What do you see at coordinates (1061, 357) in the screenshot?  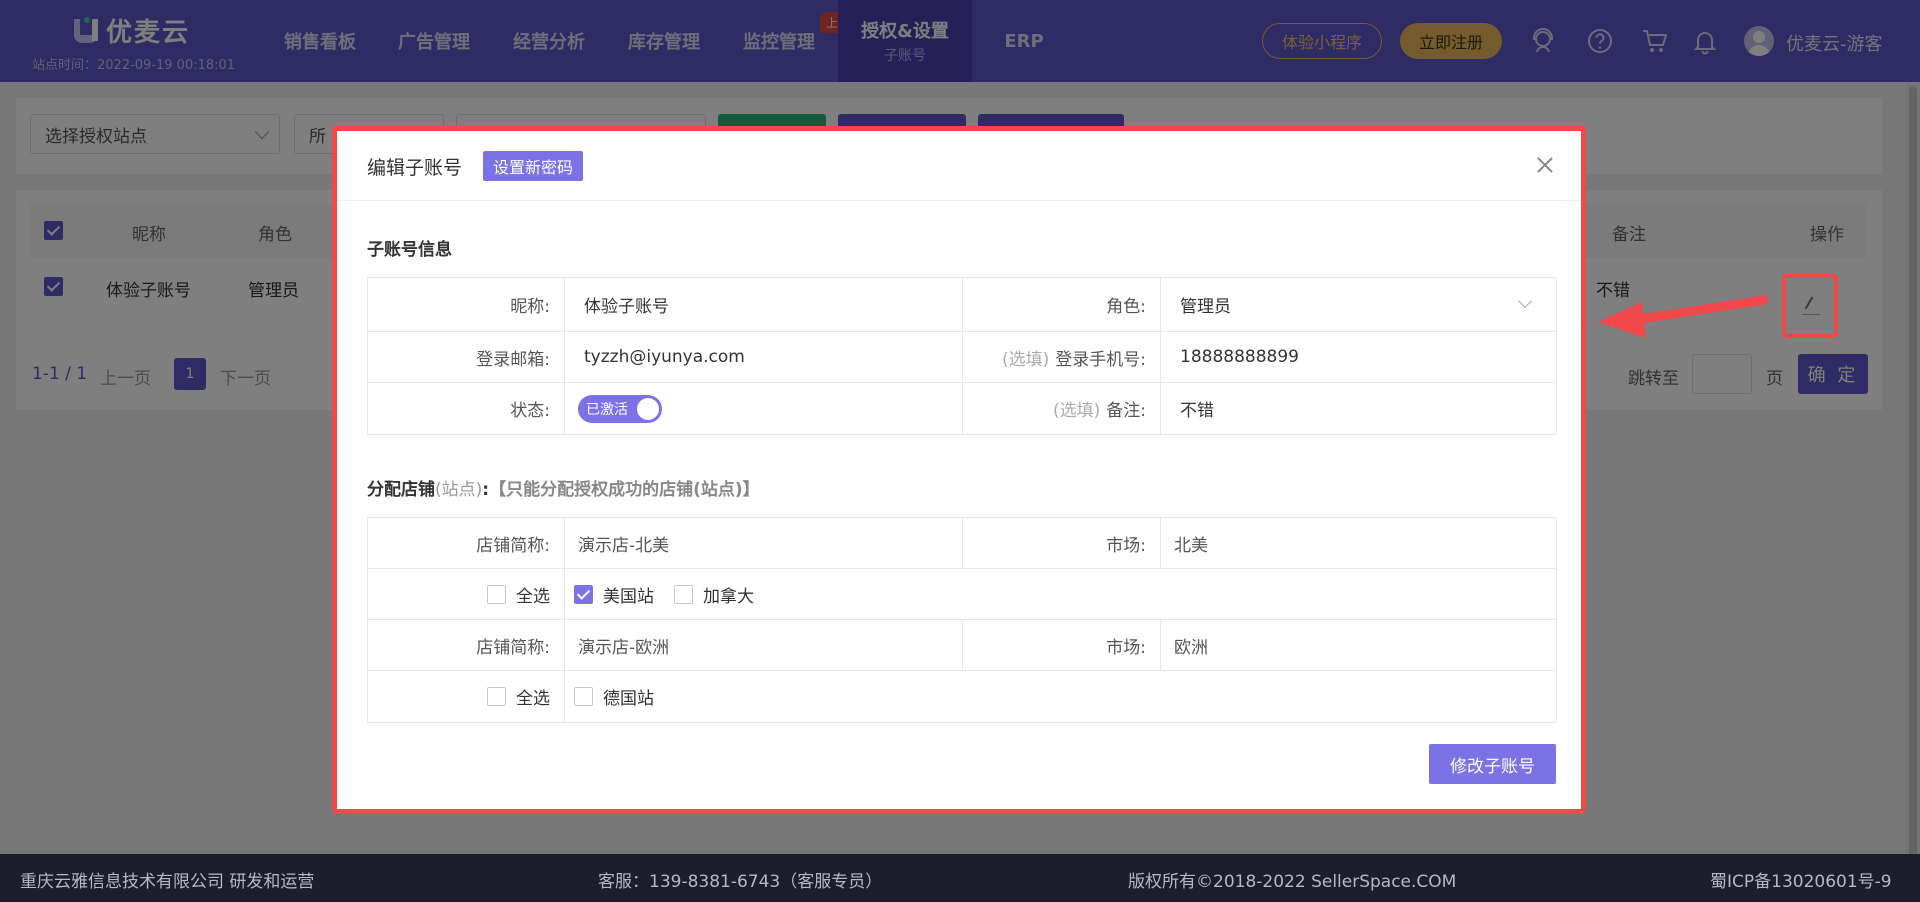 I see `phone-label: (选填) 登录手机号:` at bounding box center [1061, 357].